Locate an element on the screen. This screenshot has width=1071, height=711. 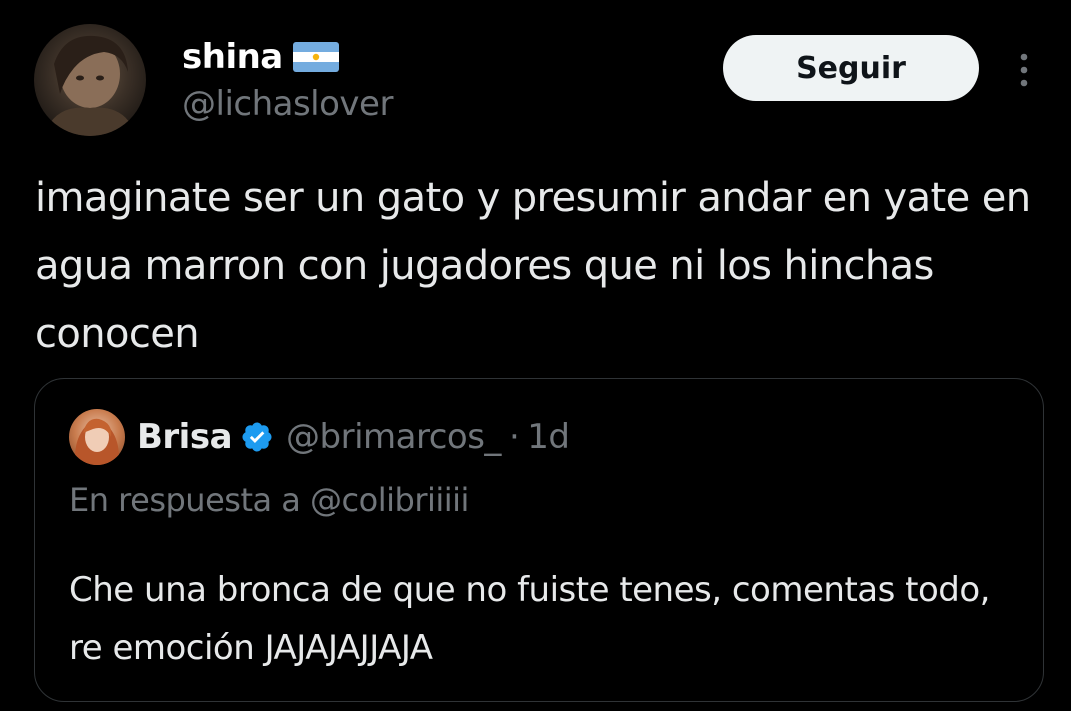
more-options-icon is located at coordinates (1024, 70).